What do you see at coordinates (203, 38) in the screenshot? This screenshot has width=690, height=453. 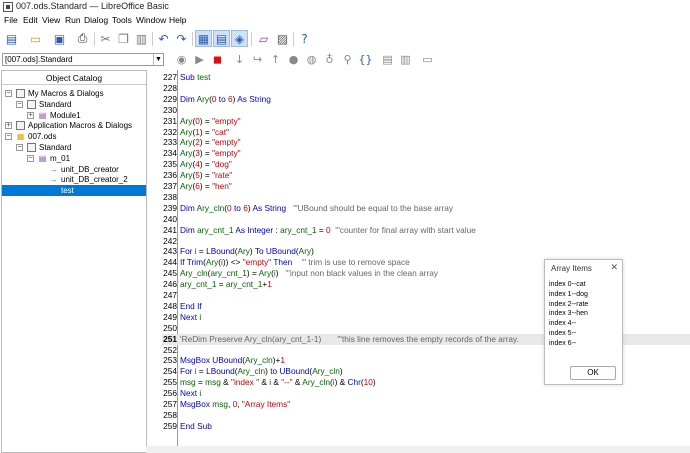 I see `object-catalog-icon: ▦` at bounding box center [203, 38].